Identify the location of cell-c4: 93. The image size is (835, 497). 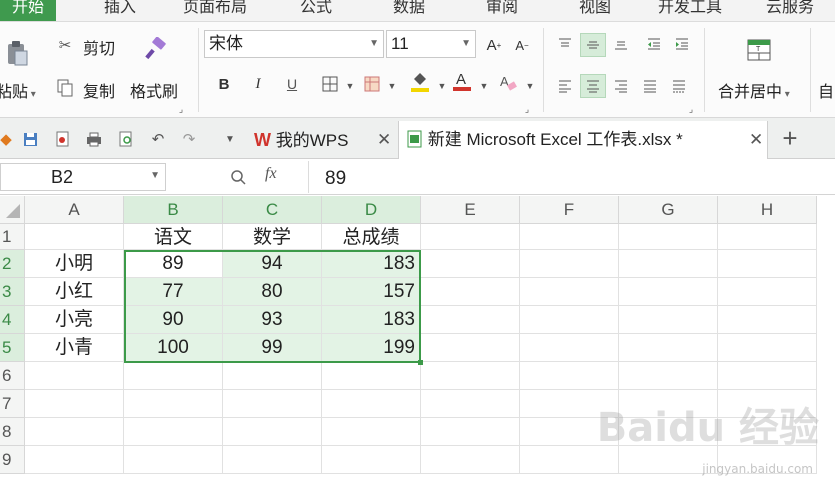
(272, 320).